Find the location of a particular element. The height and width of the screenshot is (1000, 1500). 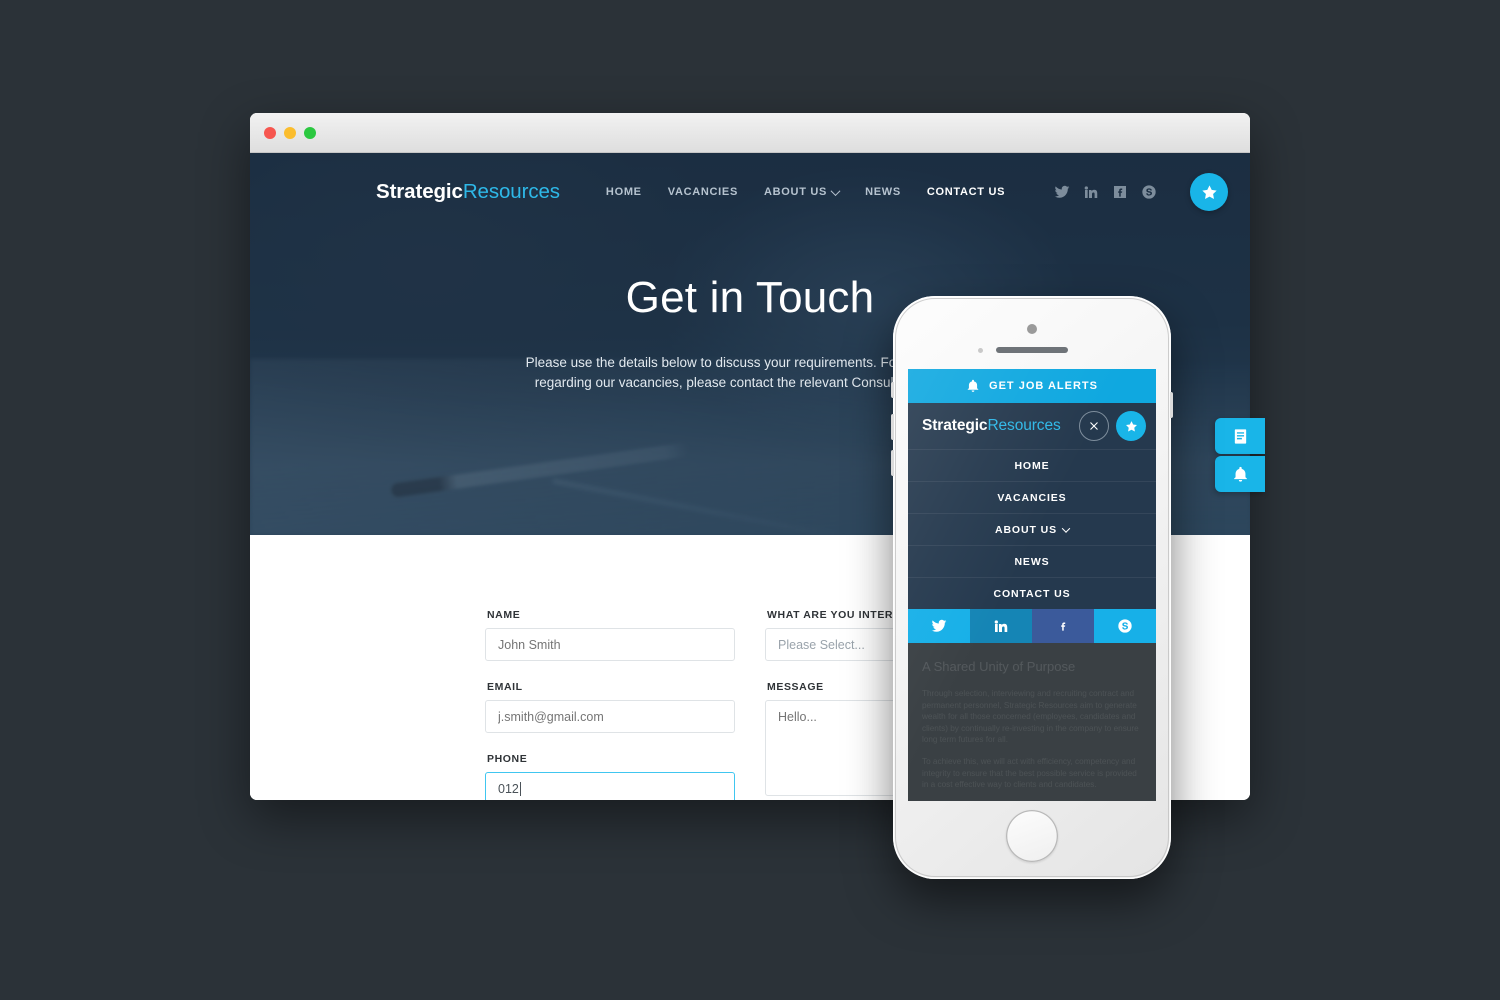

mobile-nav-item-home: HOME is located at coordinates (1032, 465).